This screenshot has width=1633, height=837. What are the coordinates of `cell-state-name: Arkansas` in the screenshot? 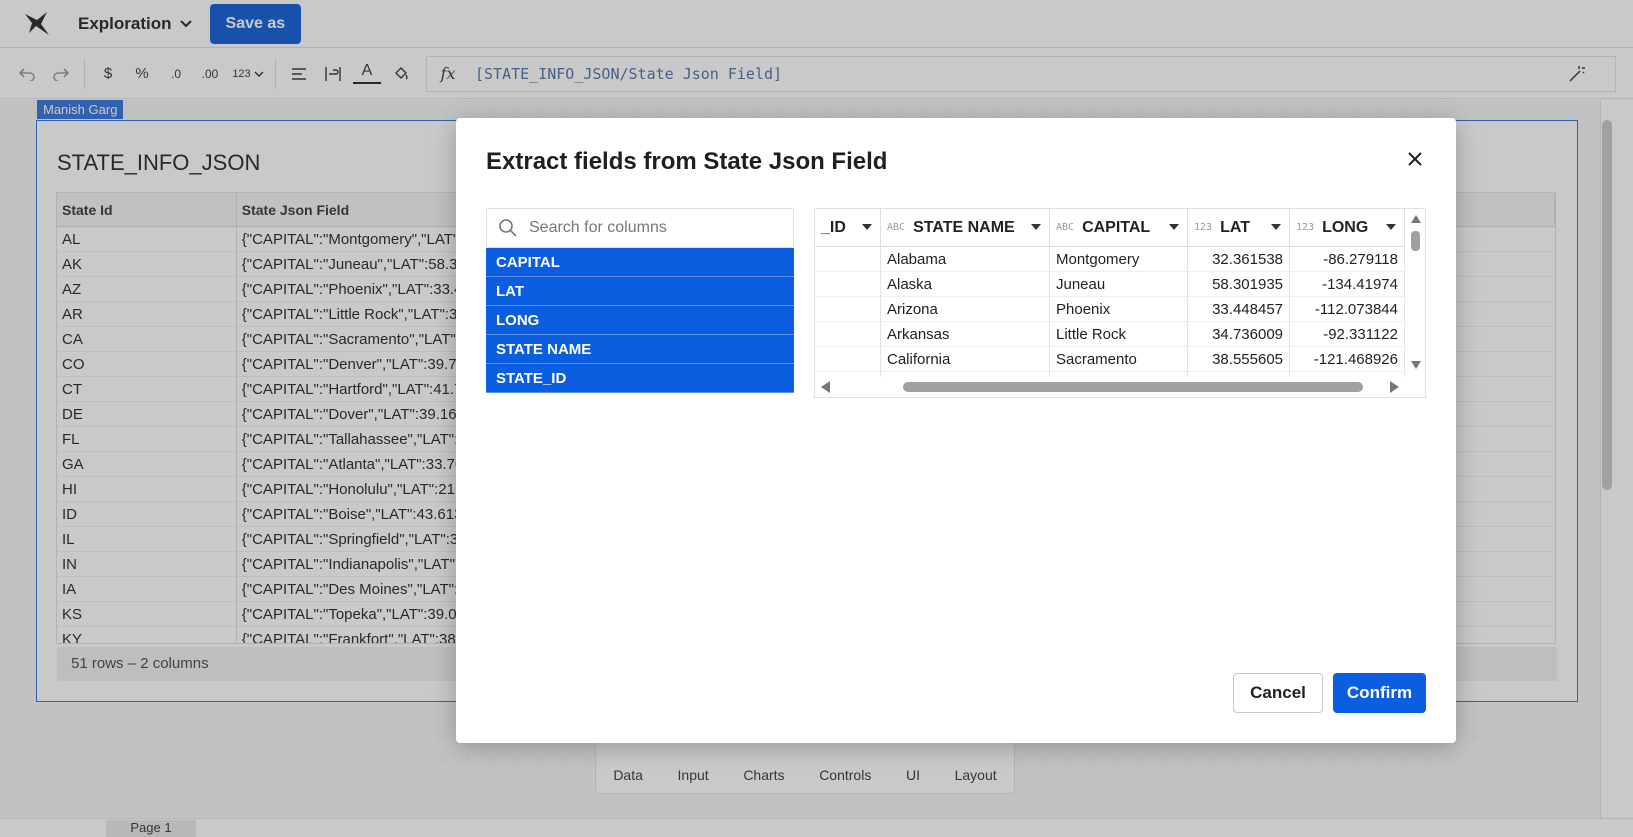 It's located at (965, 334).